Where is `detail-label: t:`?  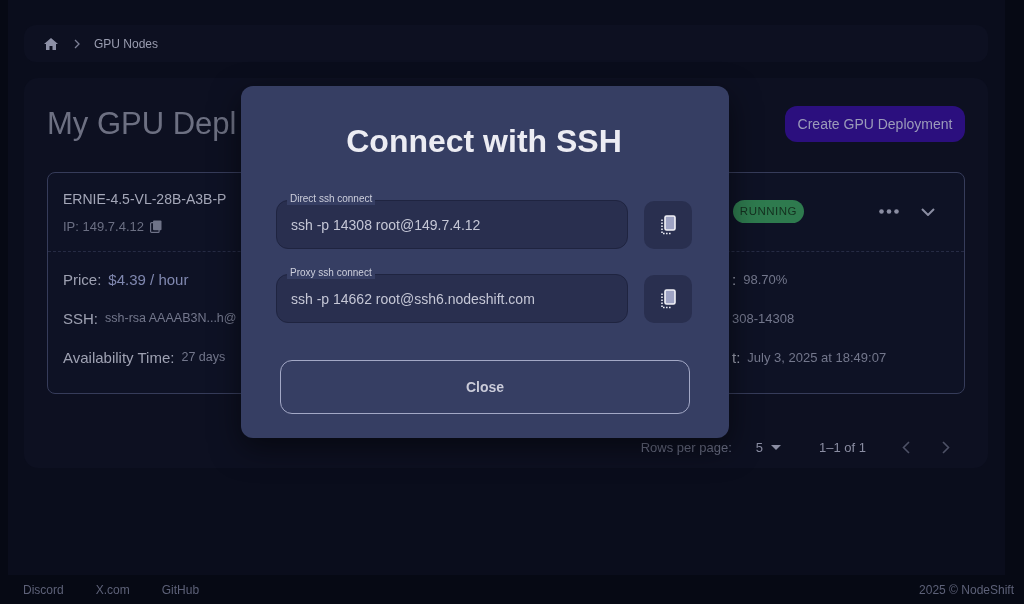 detail-label: t: is located at coordinates (736, 357).